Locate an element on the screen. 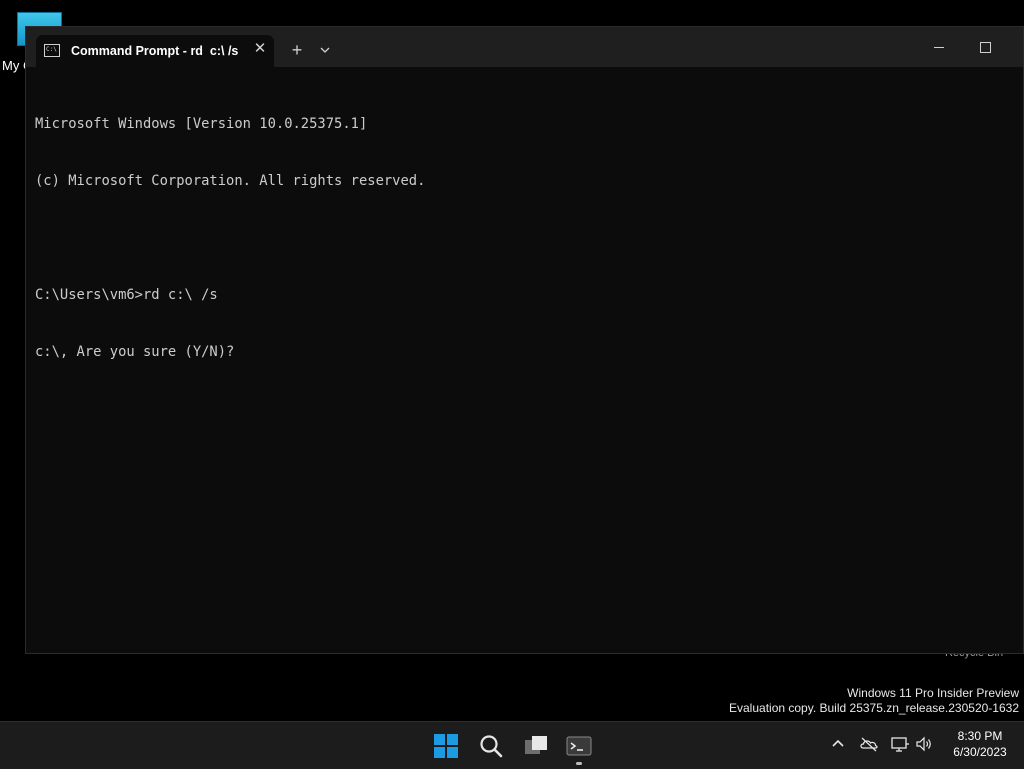 The height and width of the screenshot is (769, 1024). volume-button is located at coordinates (924, 744).